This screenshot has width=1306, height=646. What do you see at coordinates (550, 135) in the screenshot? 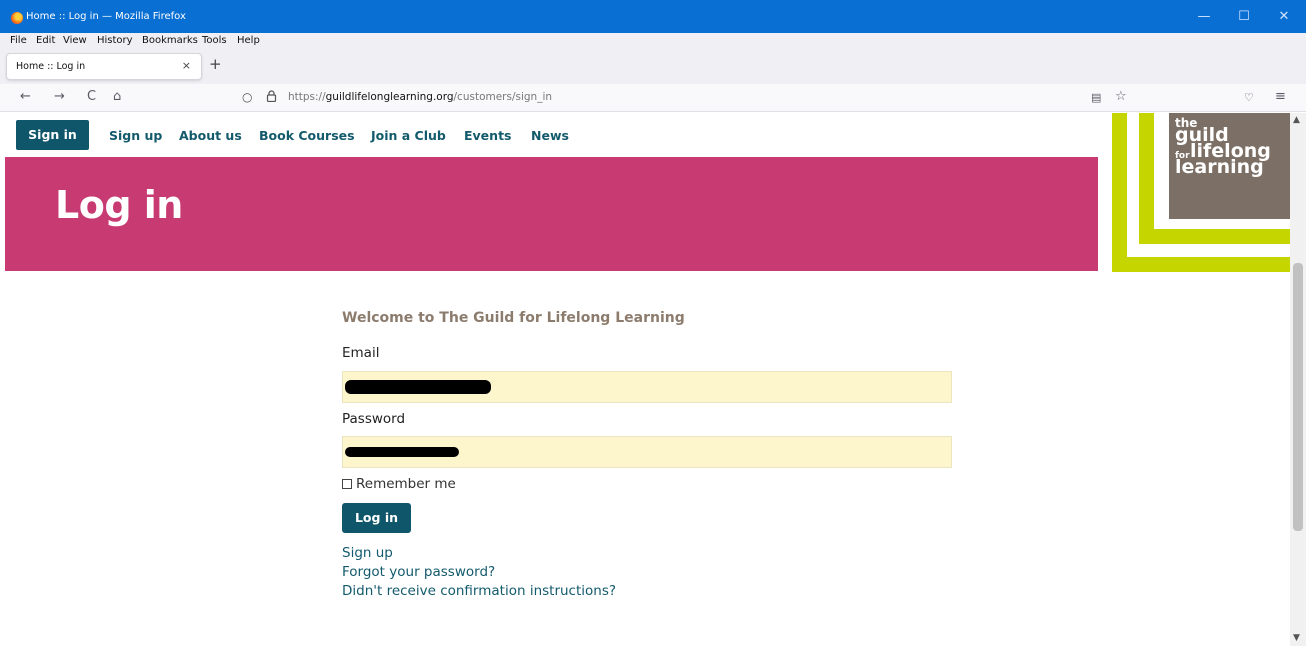
I see `nav-news: News` at bounding box center [550, 135].